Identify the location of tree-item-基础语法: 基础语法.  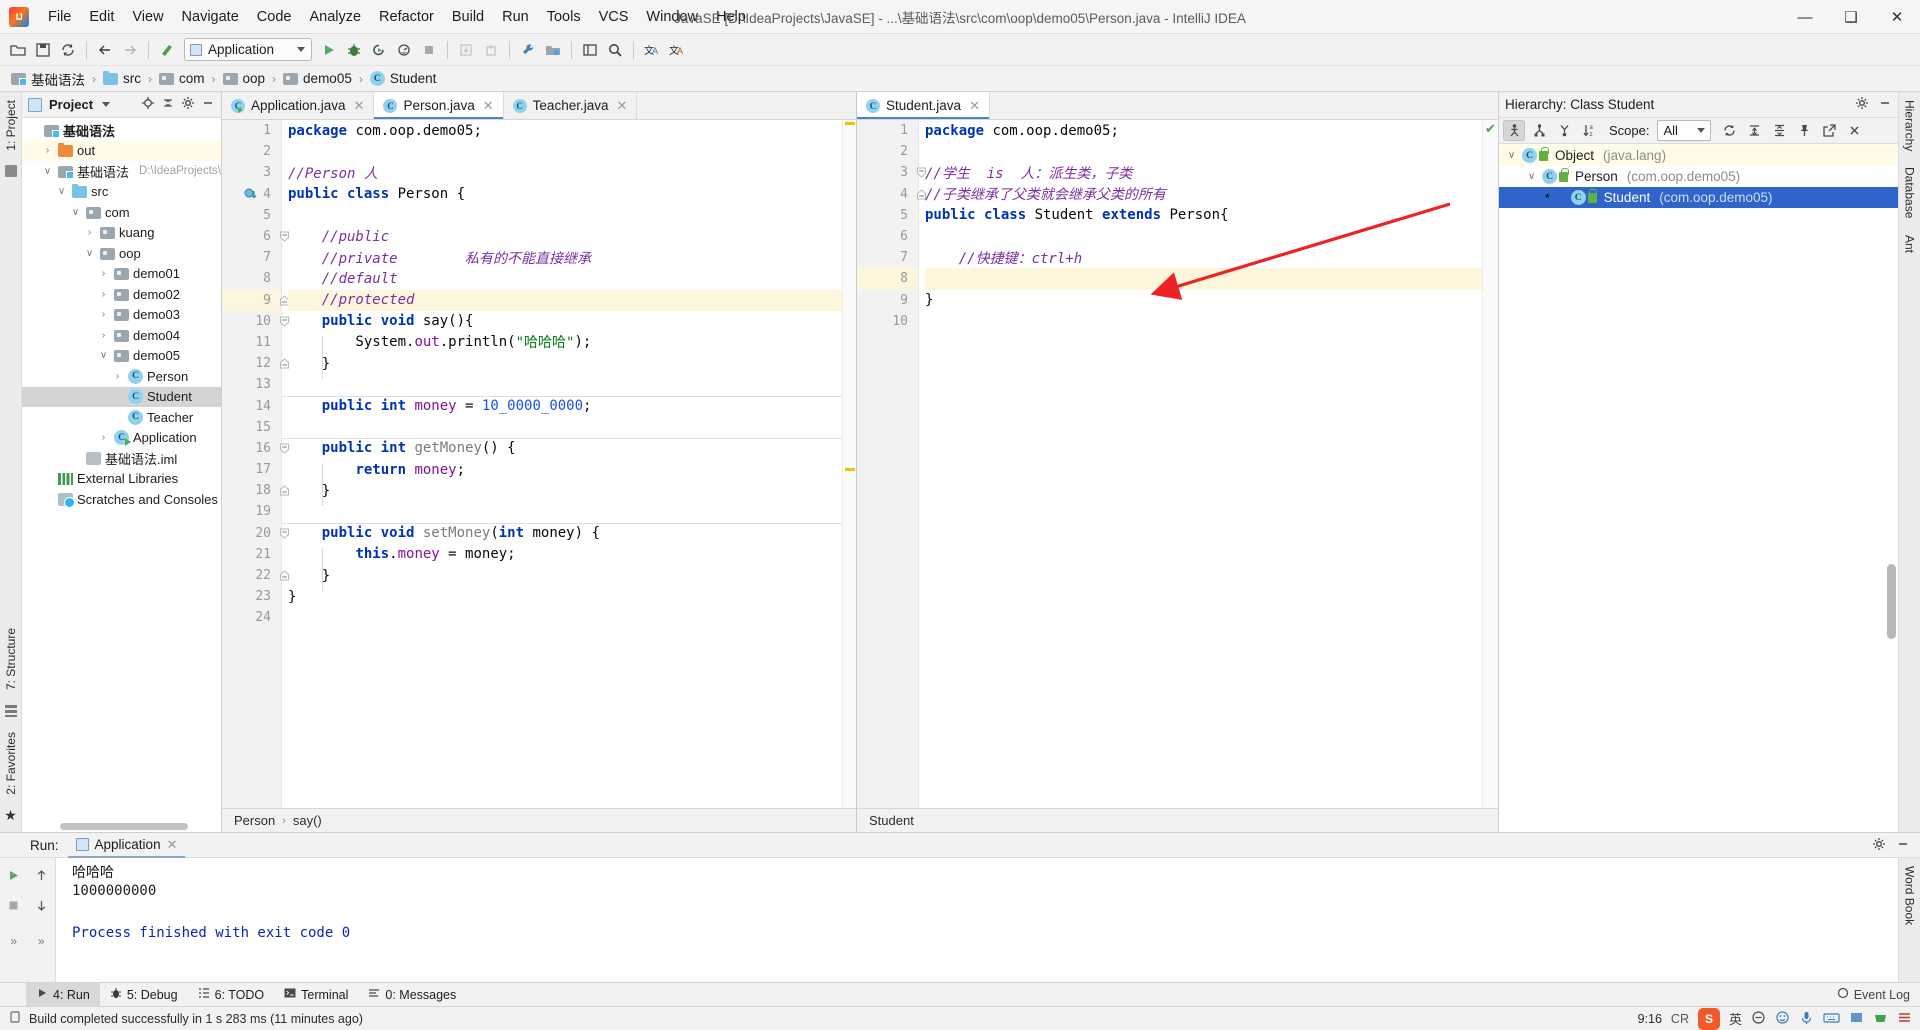
(121, 130).